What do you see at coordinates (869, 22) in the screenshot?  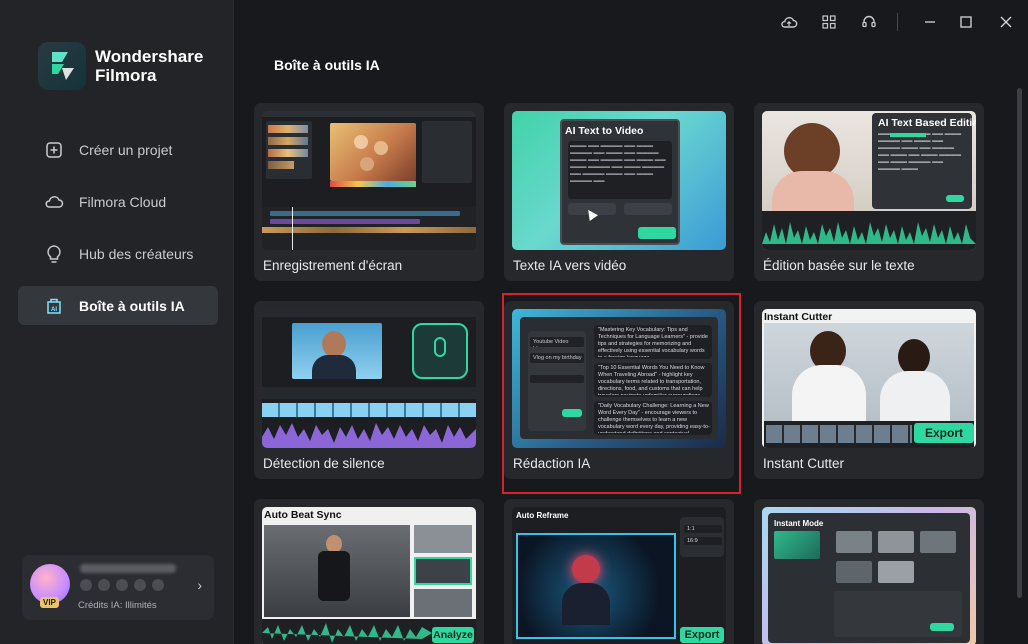 I see `headset-icon` at bounding box center [869, 22].